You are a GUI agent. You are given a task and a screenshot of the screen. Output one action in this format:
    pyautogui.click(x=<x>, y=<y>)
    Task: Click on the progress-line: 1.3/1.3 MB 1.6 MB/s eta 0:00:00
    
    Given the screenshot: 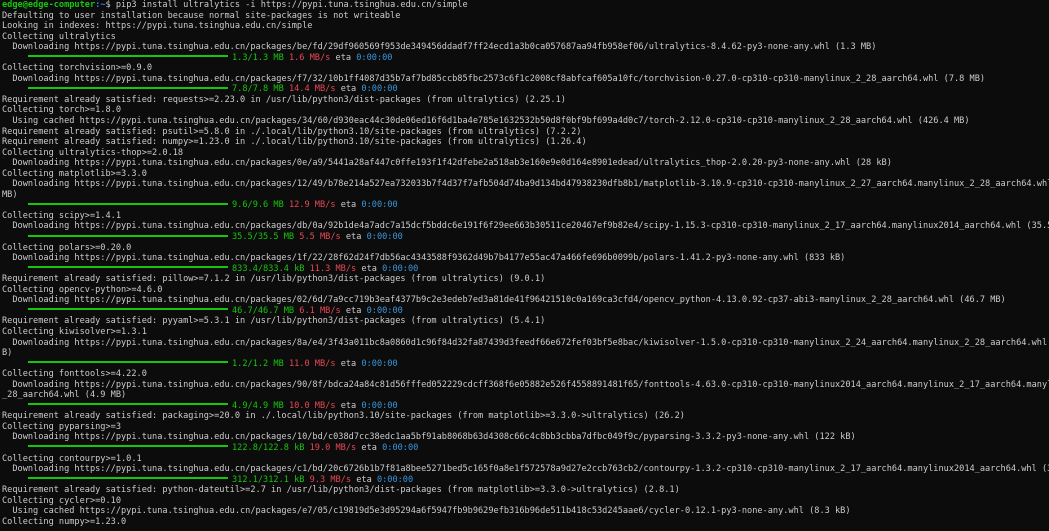 What is the action you would take?
    pyautogui.click(x=525, y=58)
    